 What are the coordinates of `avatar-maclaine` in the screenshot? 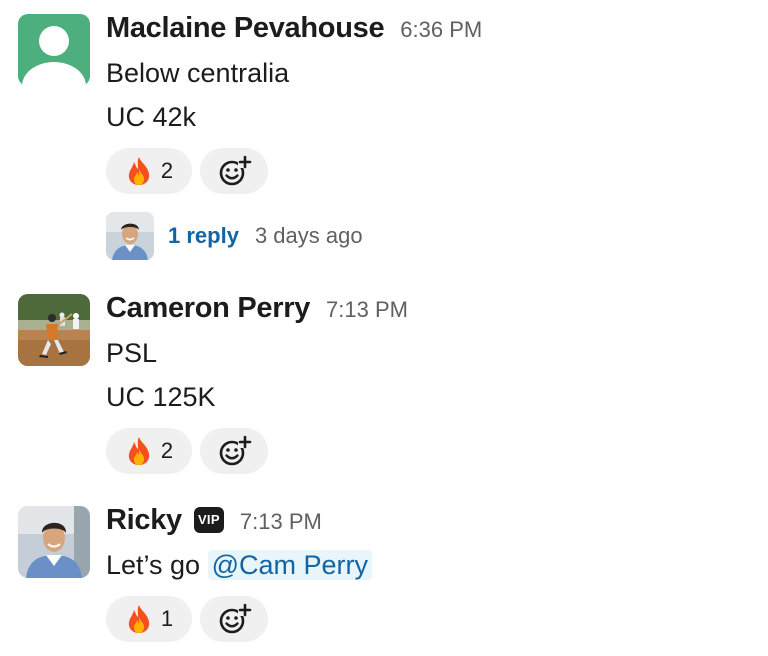 It's located at (54, 50).